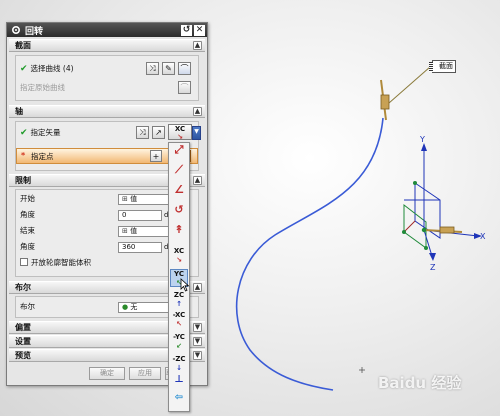  What do you see at coordinates (107, 373) in the screenshot?
I see `ok-button: 确定` at bounding box center [107, 373].